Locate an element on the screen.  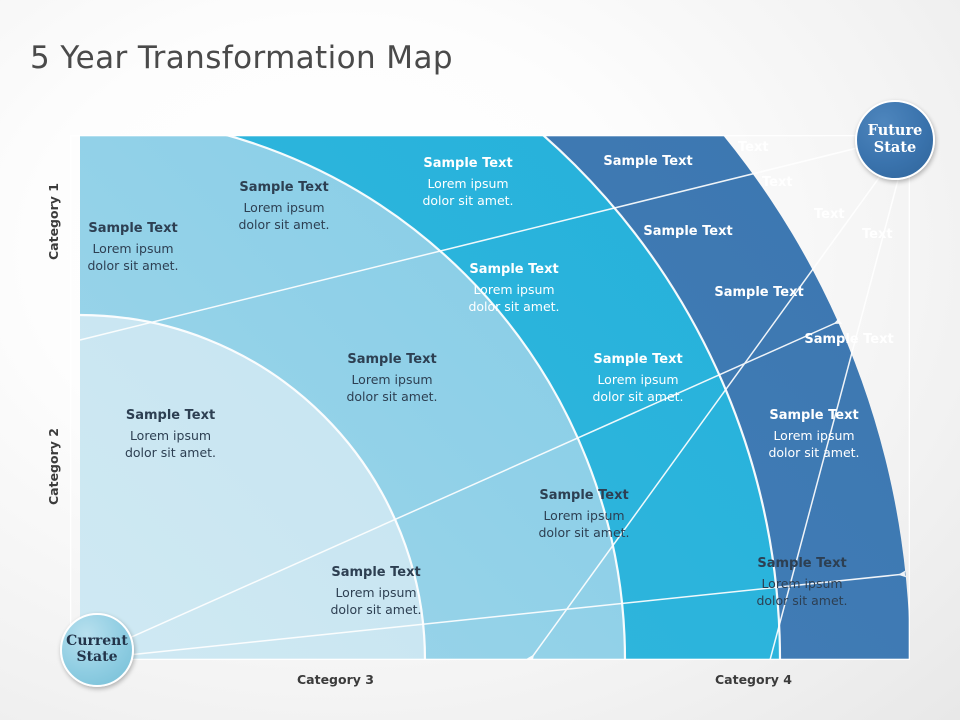
current-state-line1: Current is located at coordinates (97, 641).